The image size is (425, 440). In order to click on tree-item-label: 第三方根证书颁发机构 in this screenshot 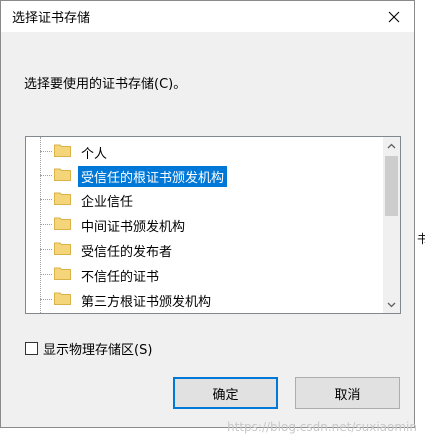, I will do `click(146, 302)`.